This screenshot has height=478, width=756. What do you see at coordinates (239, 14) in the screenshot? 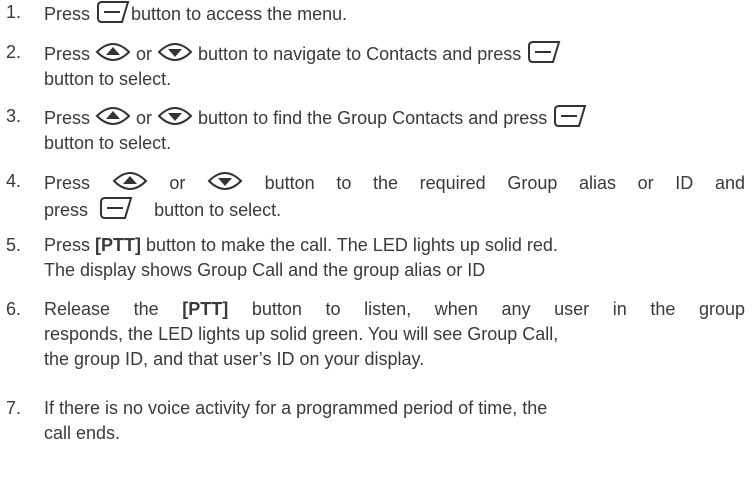
I see `step-text: button to access the menu.` at bounding box center [239, 14].